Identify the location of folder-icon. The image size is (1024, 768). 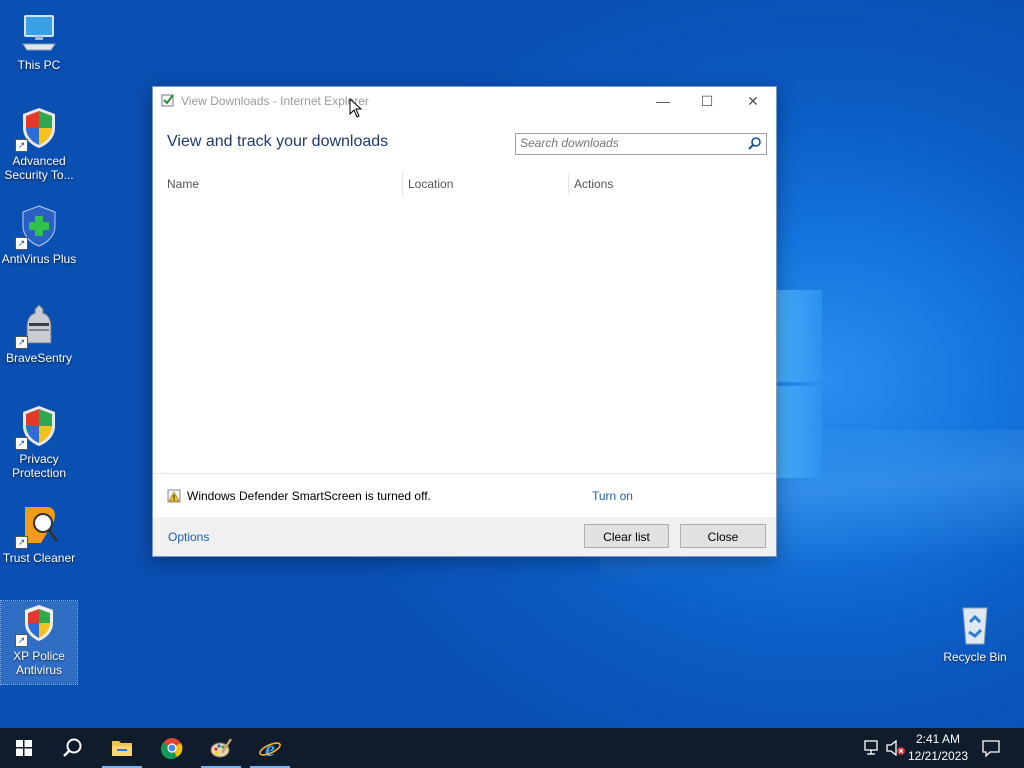
(122, 748).